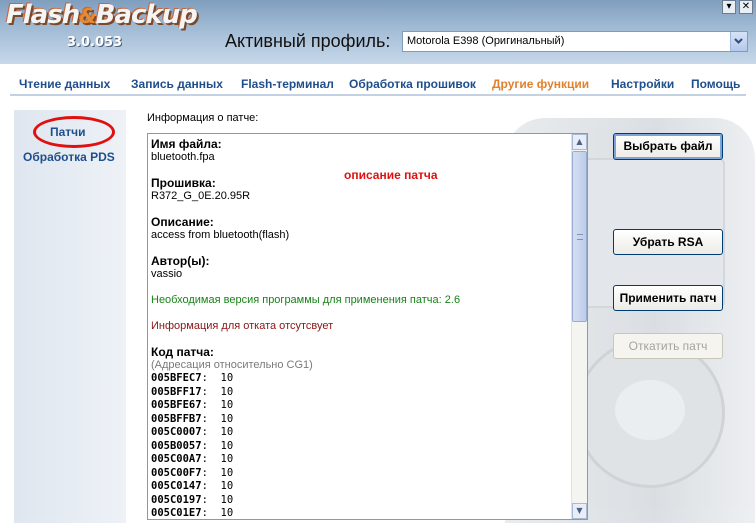 The height and width of the screenshot is (523, 756). I want to click on authors-label: Автор(ы):, so click(180, 261).